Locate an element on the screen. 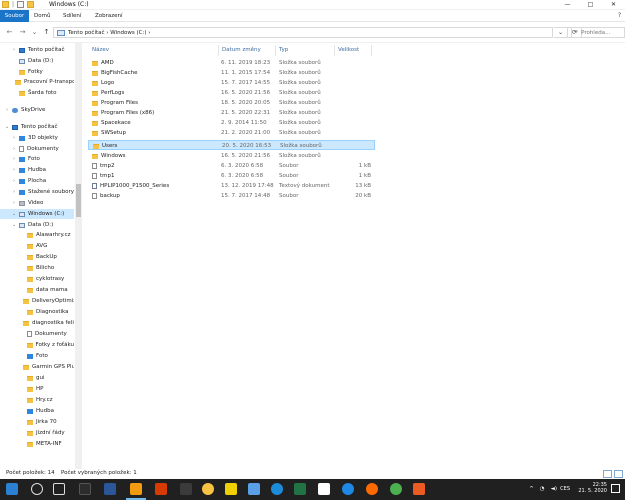  nav-item: Fotky z foťáku is located at coordinates (37, 345).